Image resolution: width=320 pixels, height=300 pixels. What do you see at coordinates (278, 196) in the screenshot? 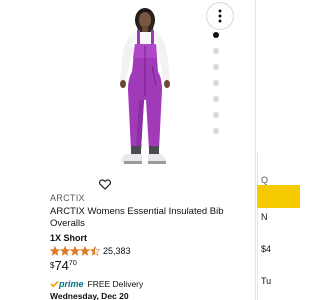
I see `add-to-cart-button-partial` at bounding box center [278, 196].